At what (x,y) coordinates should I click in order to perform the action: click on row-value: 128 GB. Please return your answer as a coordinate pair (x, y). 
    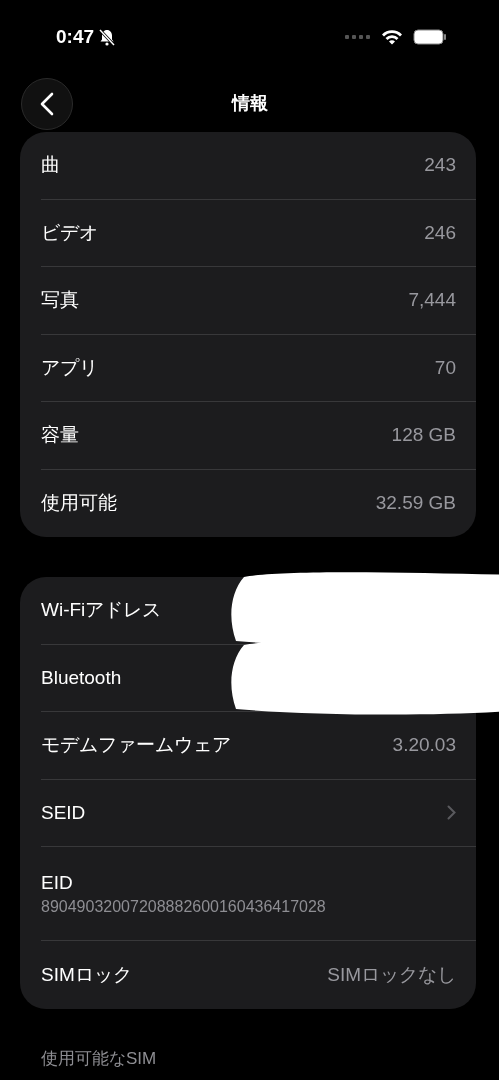
    Looking at the image, I should click on (423, 435).